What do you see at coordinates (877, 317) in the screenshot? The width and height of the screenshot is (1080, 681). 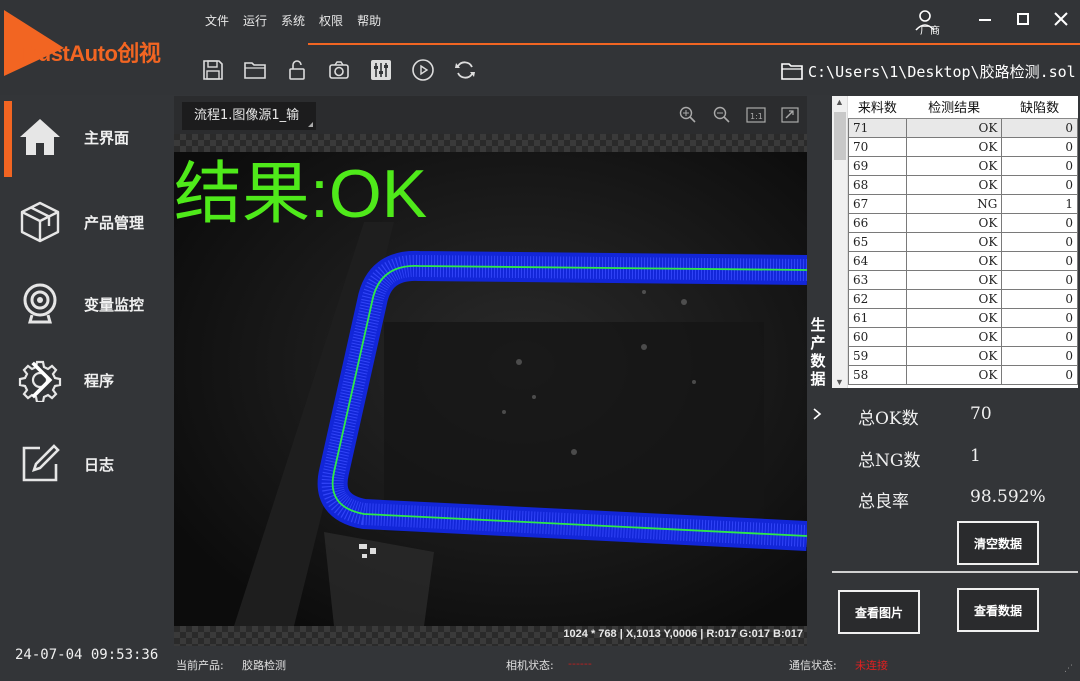 I see `table-cell: 61` at bounding box center [877, 317].